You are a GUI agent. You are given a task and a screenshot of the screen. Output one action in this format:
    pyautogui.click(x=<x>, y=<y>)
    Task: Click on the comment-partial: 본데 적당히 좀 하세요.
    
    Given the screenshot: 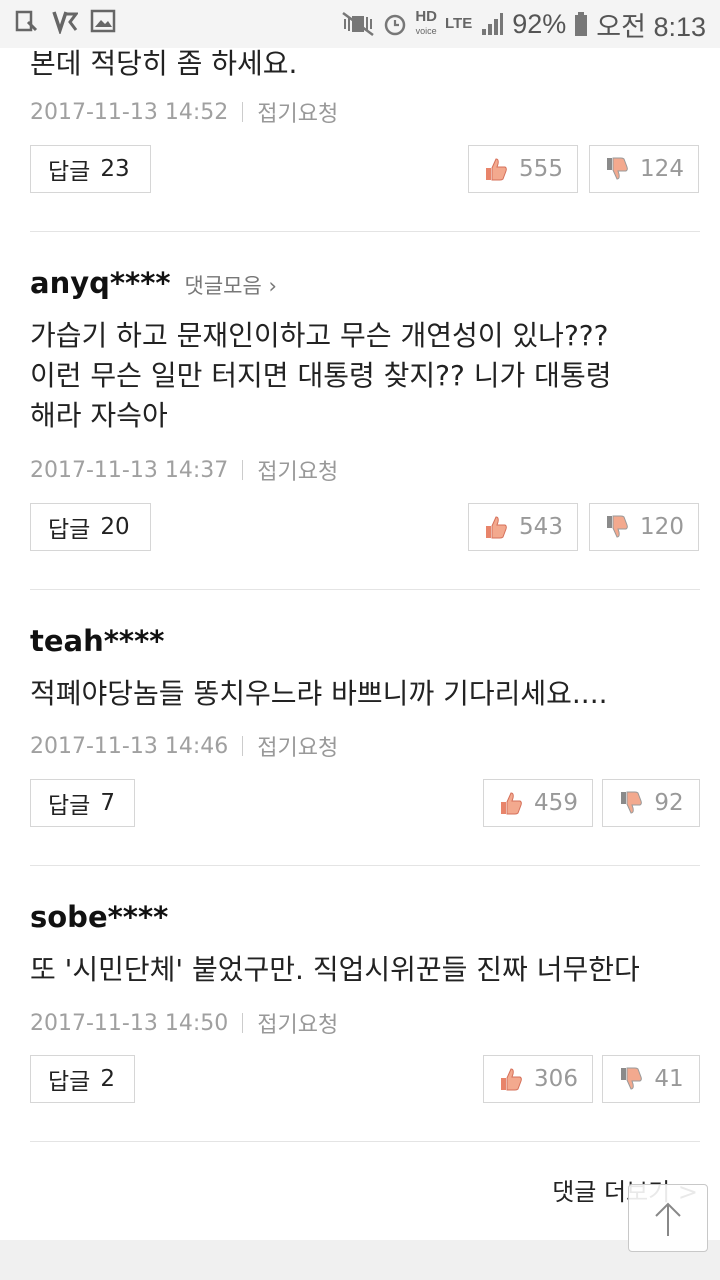 What is the action you would take?
    pyautogui.click(x=365, y=64)
    